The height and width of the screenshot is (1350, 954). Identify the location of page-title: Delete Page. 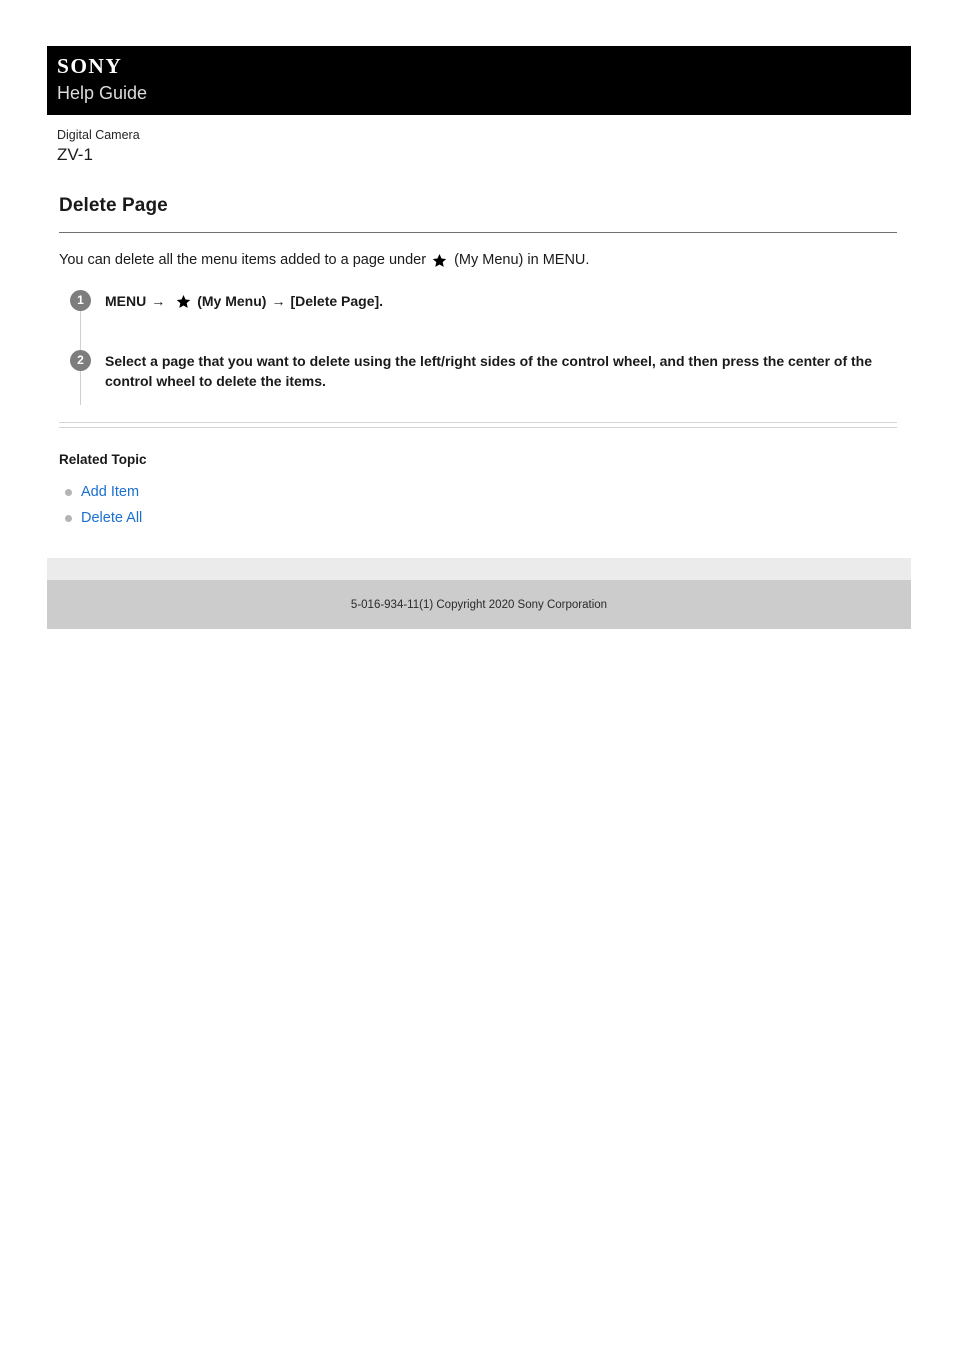
(113, 205).